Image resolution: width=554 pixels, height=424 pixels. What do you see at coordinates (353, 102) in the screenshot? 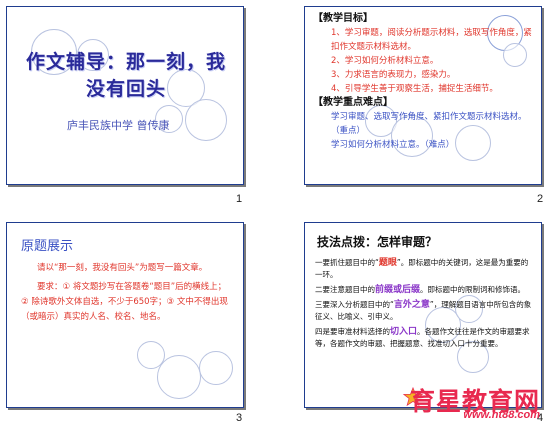
I see `key-heading: 【教学重点难点】` at bounding box center [353, 102].